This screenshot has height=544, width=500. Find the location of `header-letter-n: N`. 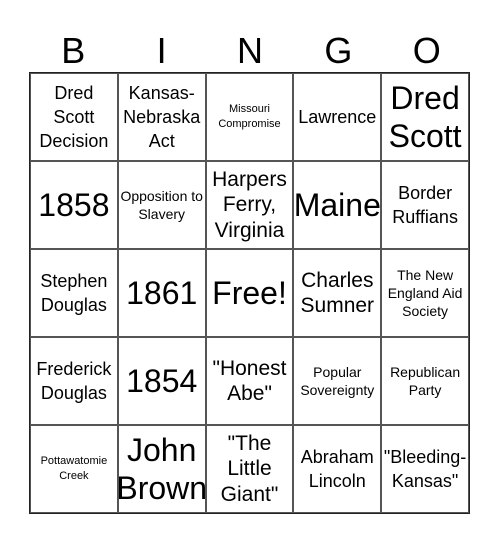

header-letter-n: N is located at coordinates (249, 50).